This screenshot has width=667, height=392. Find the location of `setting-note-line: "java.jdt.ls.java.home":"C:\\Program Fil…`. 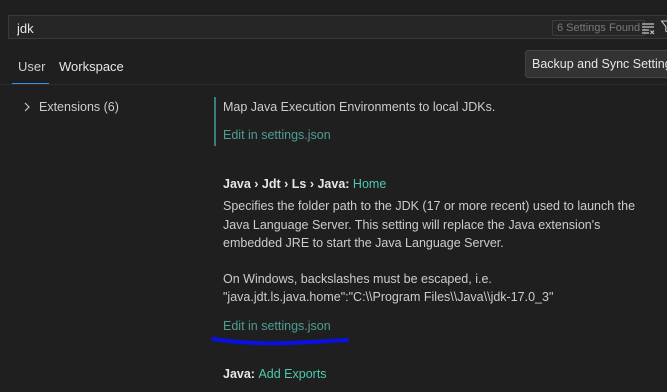

setting-note-line: "java.jdt.ls.java.home":"C:\\Program Fil… is located at coordinates (388, 297).